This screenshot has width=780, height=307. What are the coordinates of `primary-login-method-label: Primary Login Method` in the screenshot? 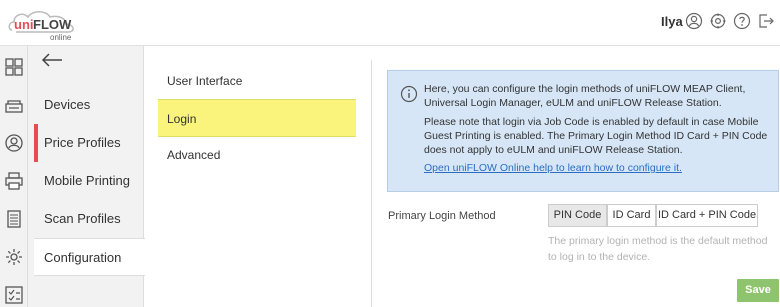 It's located at (442, 216).